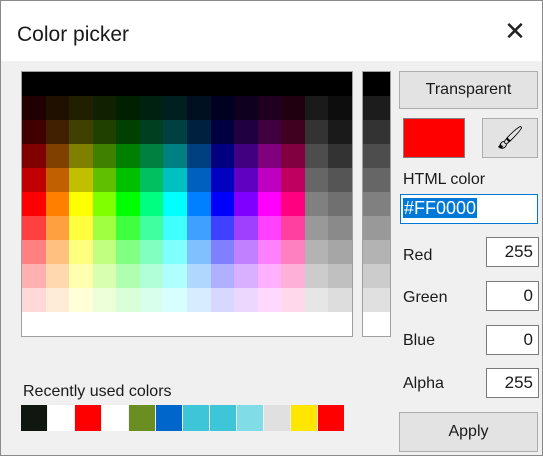  What do you see at coordinates (469, 209) in the screenshot?
I see `html-color-input: #FF0000` at bounding box center [469, 209].